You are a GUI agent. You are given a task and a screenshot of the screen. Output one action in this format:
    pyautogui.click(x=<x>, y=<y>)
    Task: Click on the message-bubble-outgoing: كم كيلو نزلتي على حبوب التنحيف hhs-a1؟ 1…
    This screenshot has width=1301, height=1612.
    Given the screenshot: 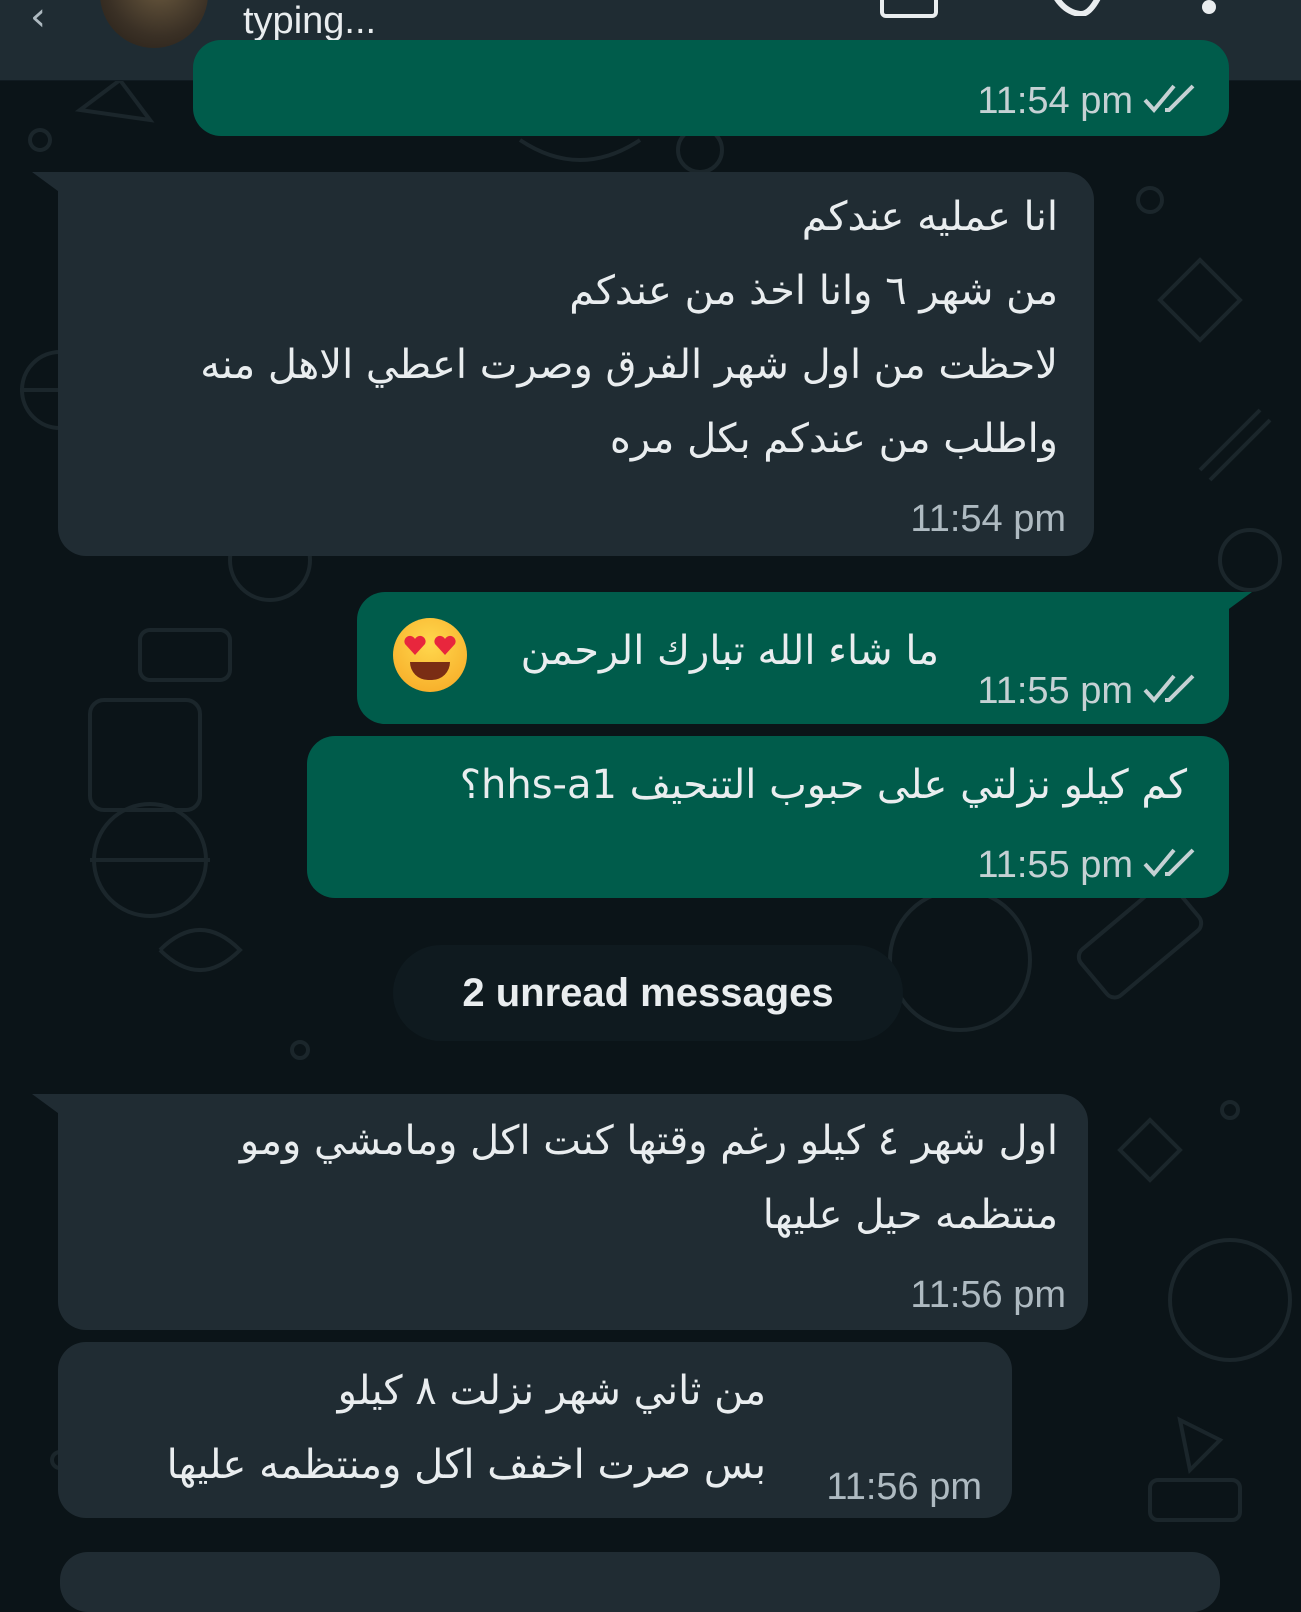 What is the action you would take?
    pyautogui.click(x=768, y=817)
    